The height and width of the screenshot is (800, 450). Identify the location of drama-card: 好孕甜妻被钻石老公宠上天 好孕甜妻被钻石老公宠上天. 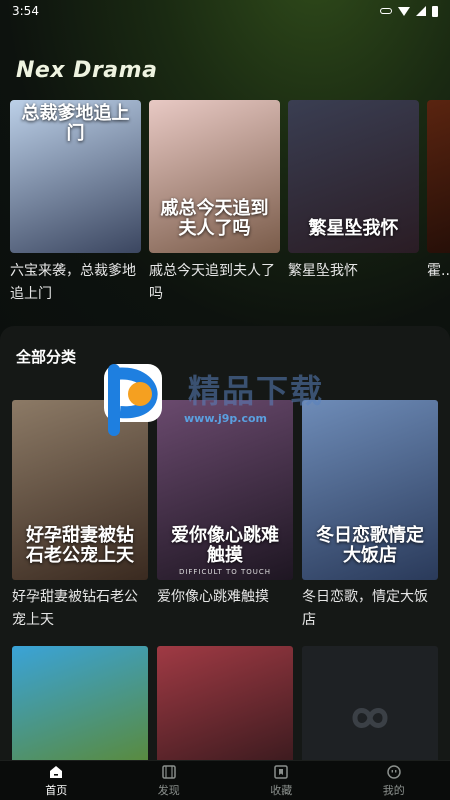
(80, 516).